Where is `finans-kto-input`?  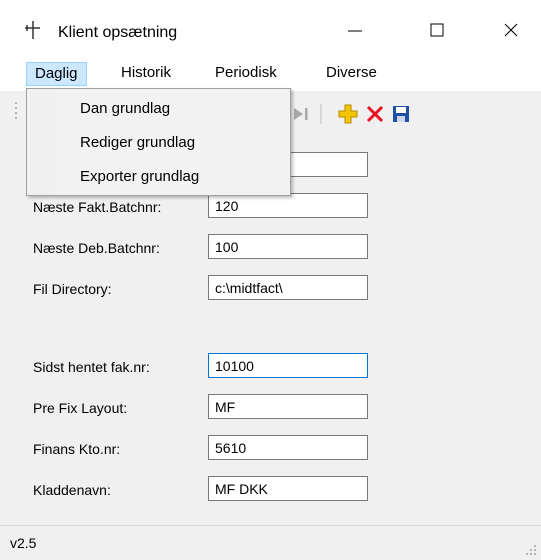 finans-kto-input is located at coordinates (288, 447).